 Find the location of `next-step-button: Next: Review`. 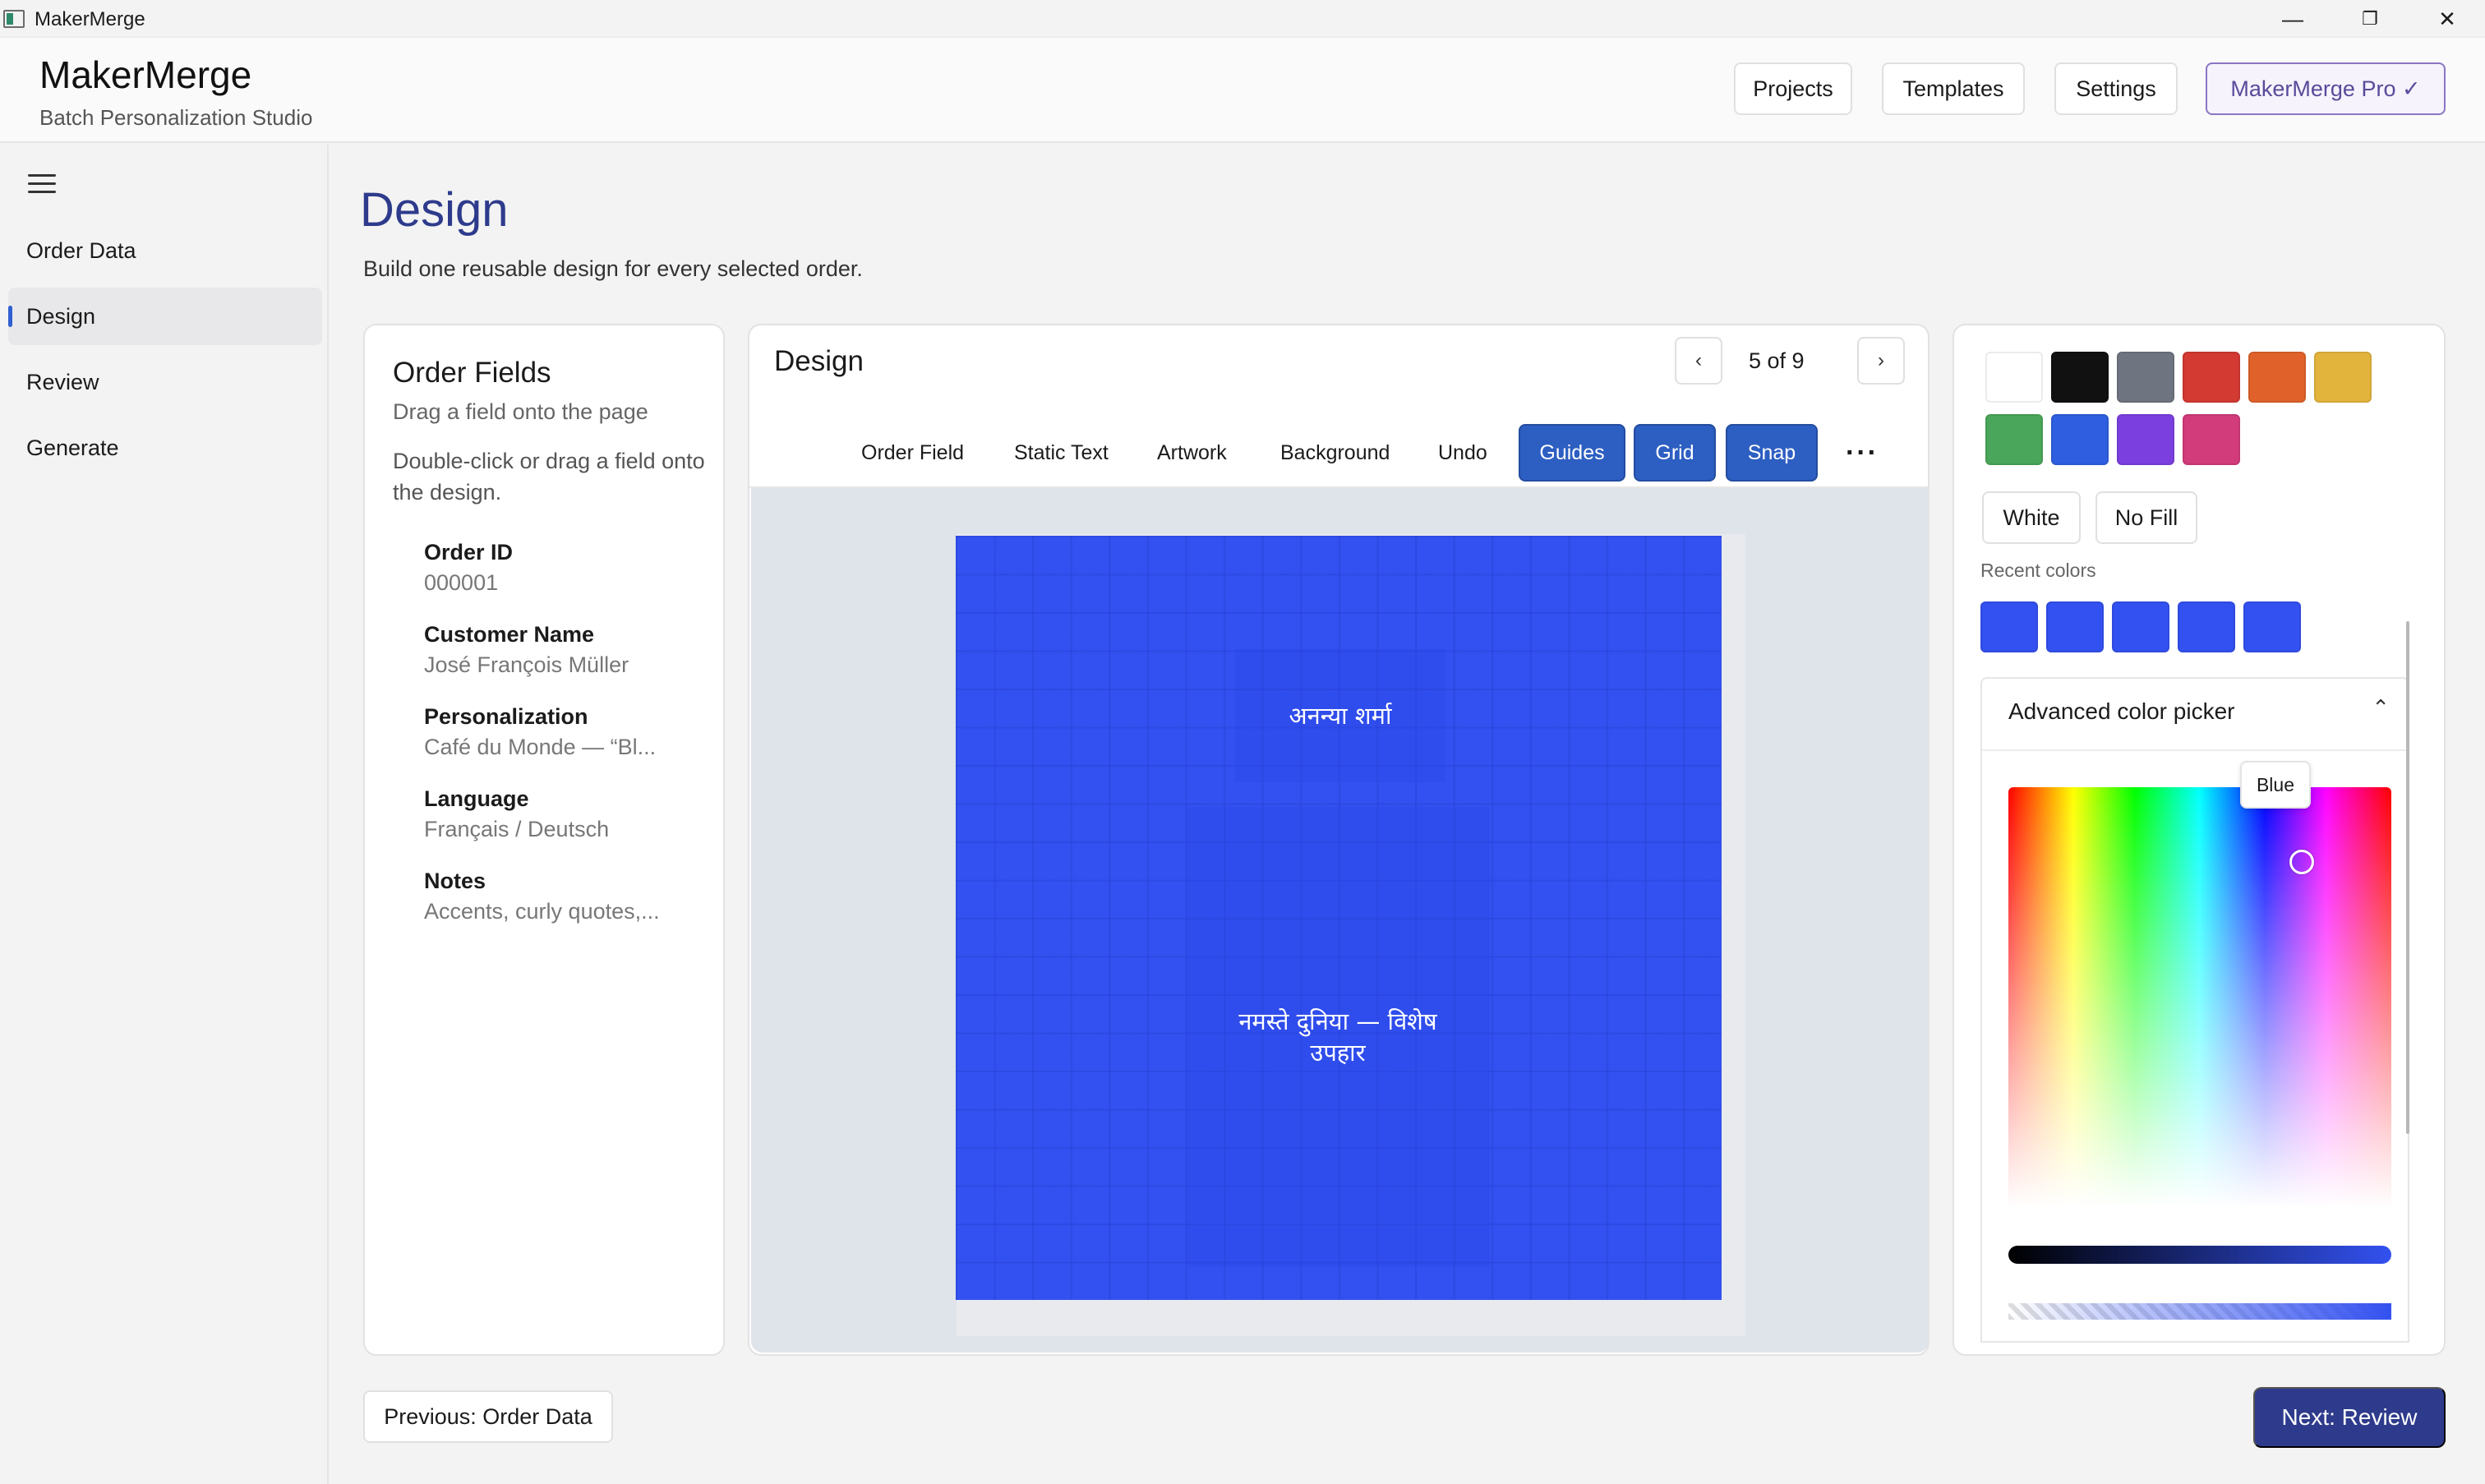

next-step-button: Next: Review is located at coordinates (2349, 1417).